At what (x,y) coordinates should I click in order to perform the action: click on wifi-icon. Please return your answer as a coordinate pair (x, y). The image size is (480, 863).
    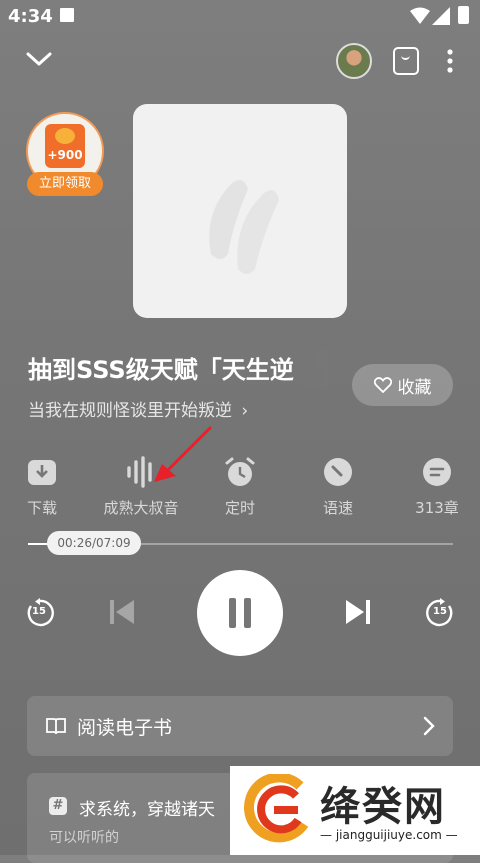
    Looking at the image, I should click on (420, 15).